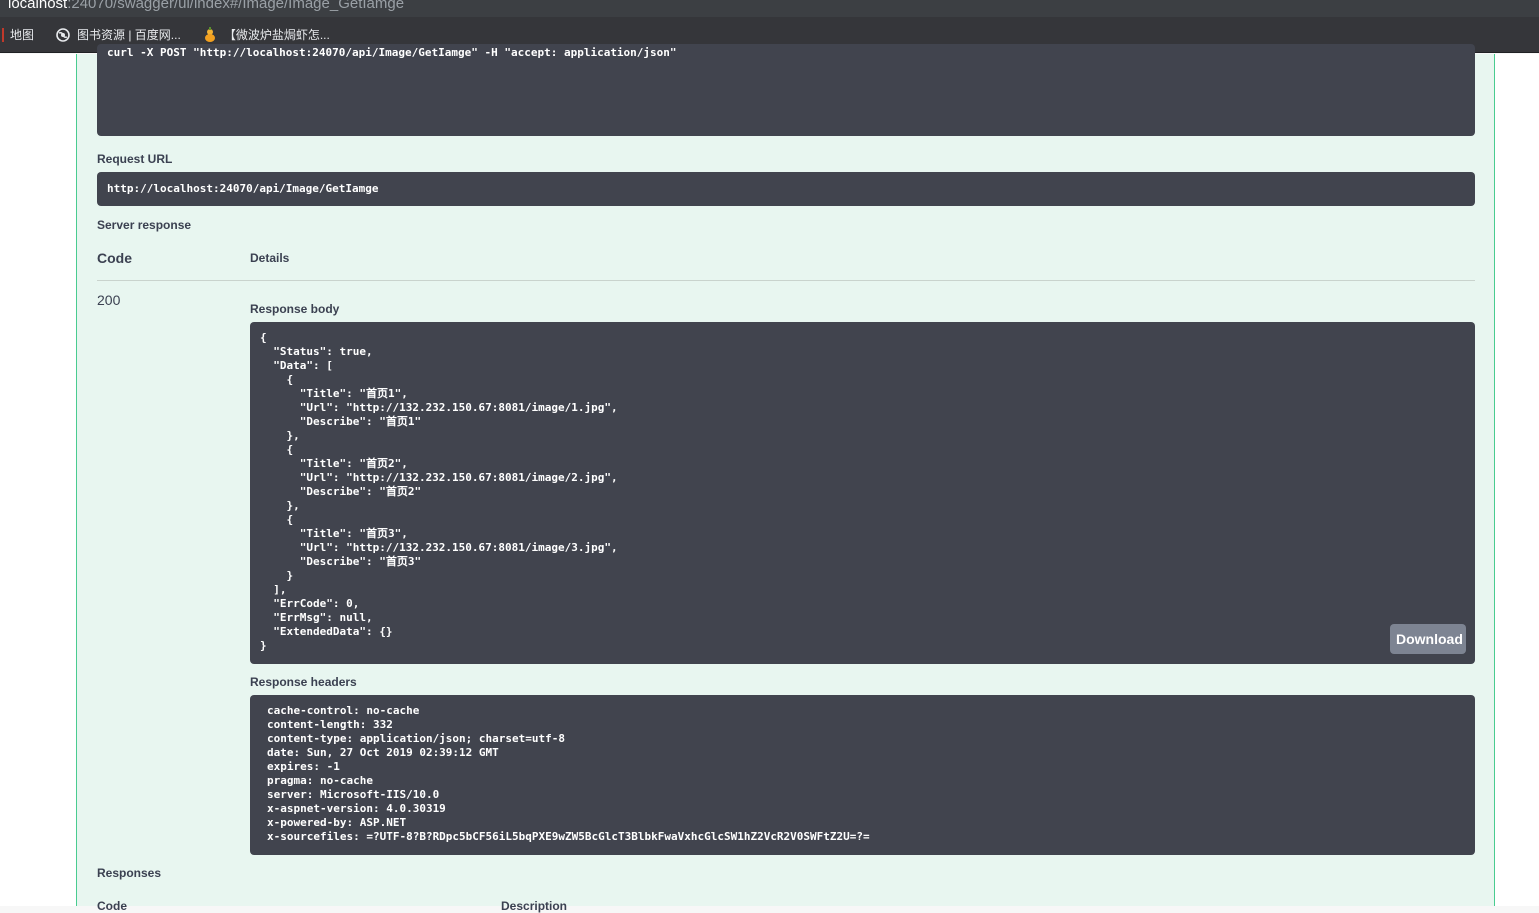 Image resolution: width=1539 pixels, height=913 pixels. Describe the element at coordinates (135, 159) in the screenshot. I see `request-url-label: Request URL` at that location.